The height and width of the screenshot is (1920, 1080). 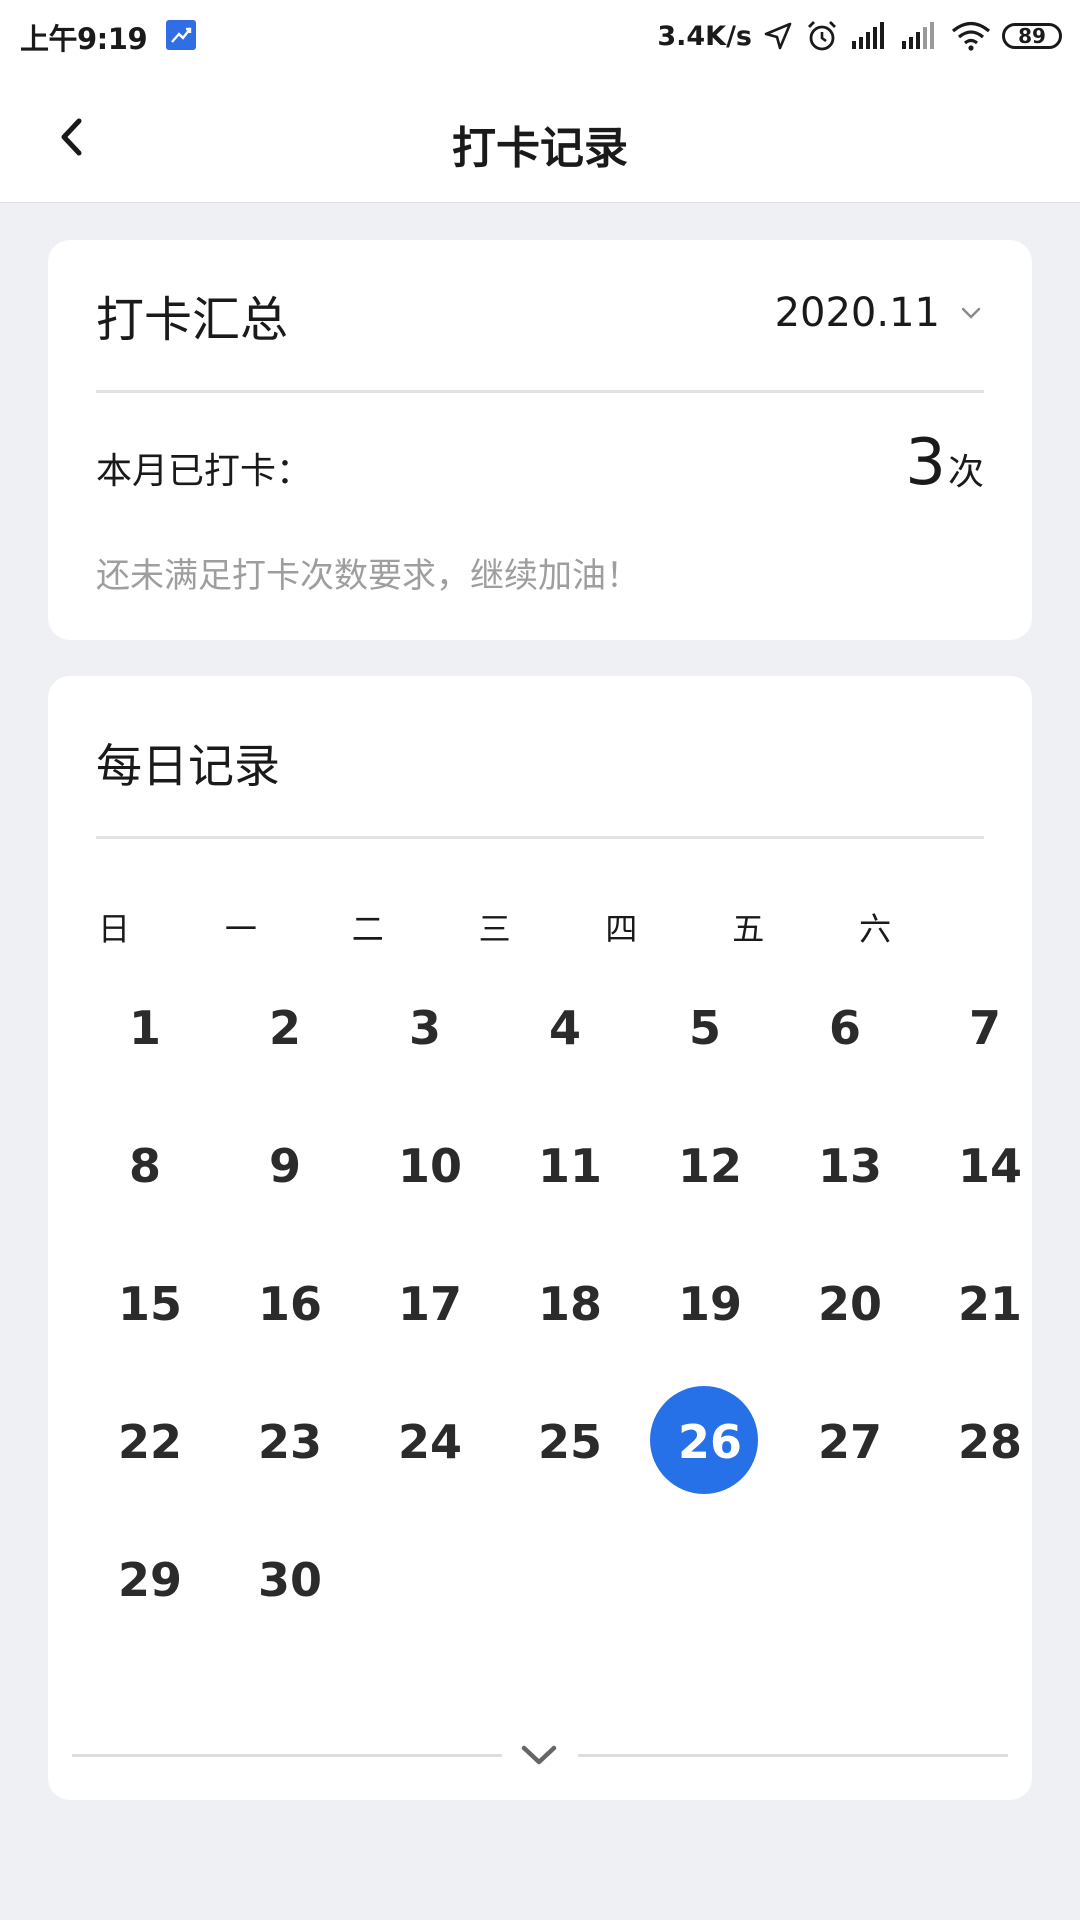 What do you see at coordinates (990, 1304) in the screenshot?
I see `calendar-day-number: 21` at bounding box center [990, 1304].